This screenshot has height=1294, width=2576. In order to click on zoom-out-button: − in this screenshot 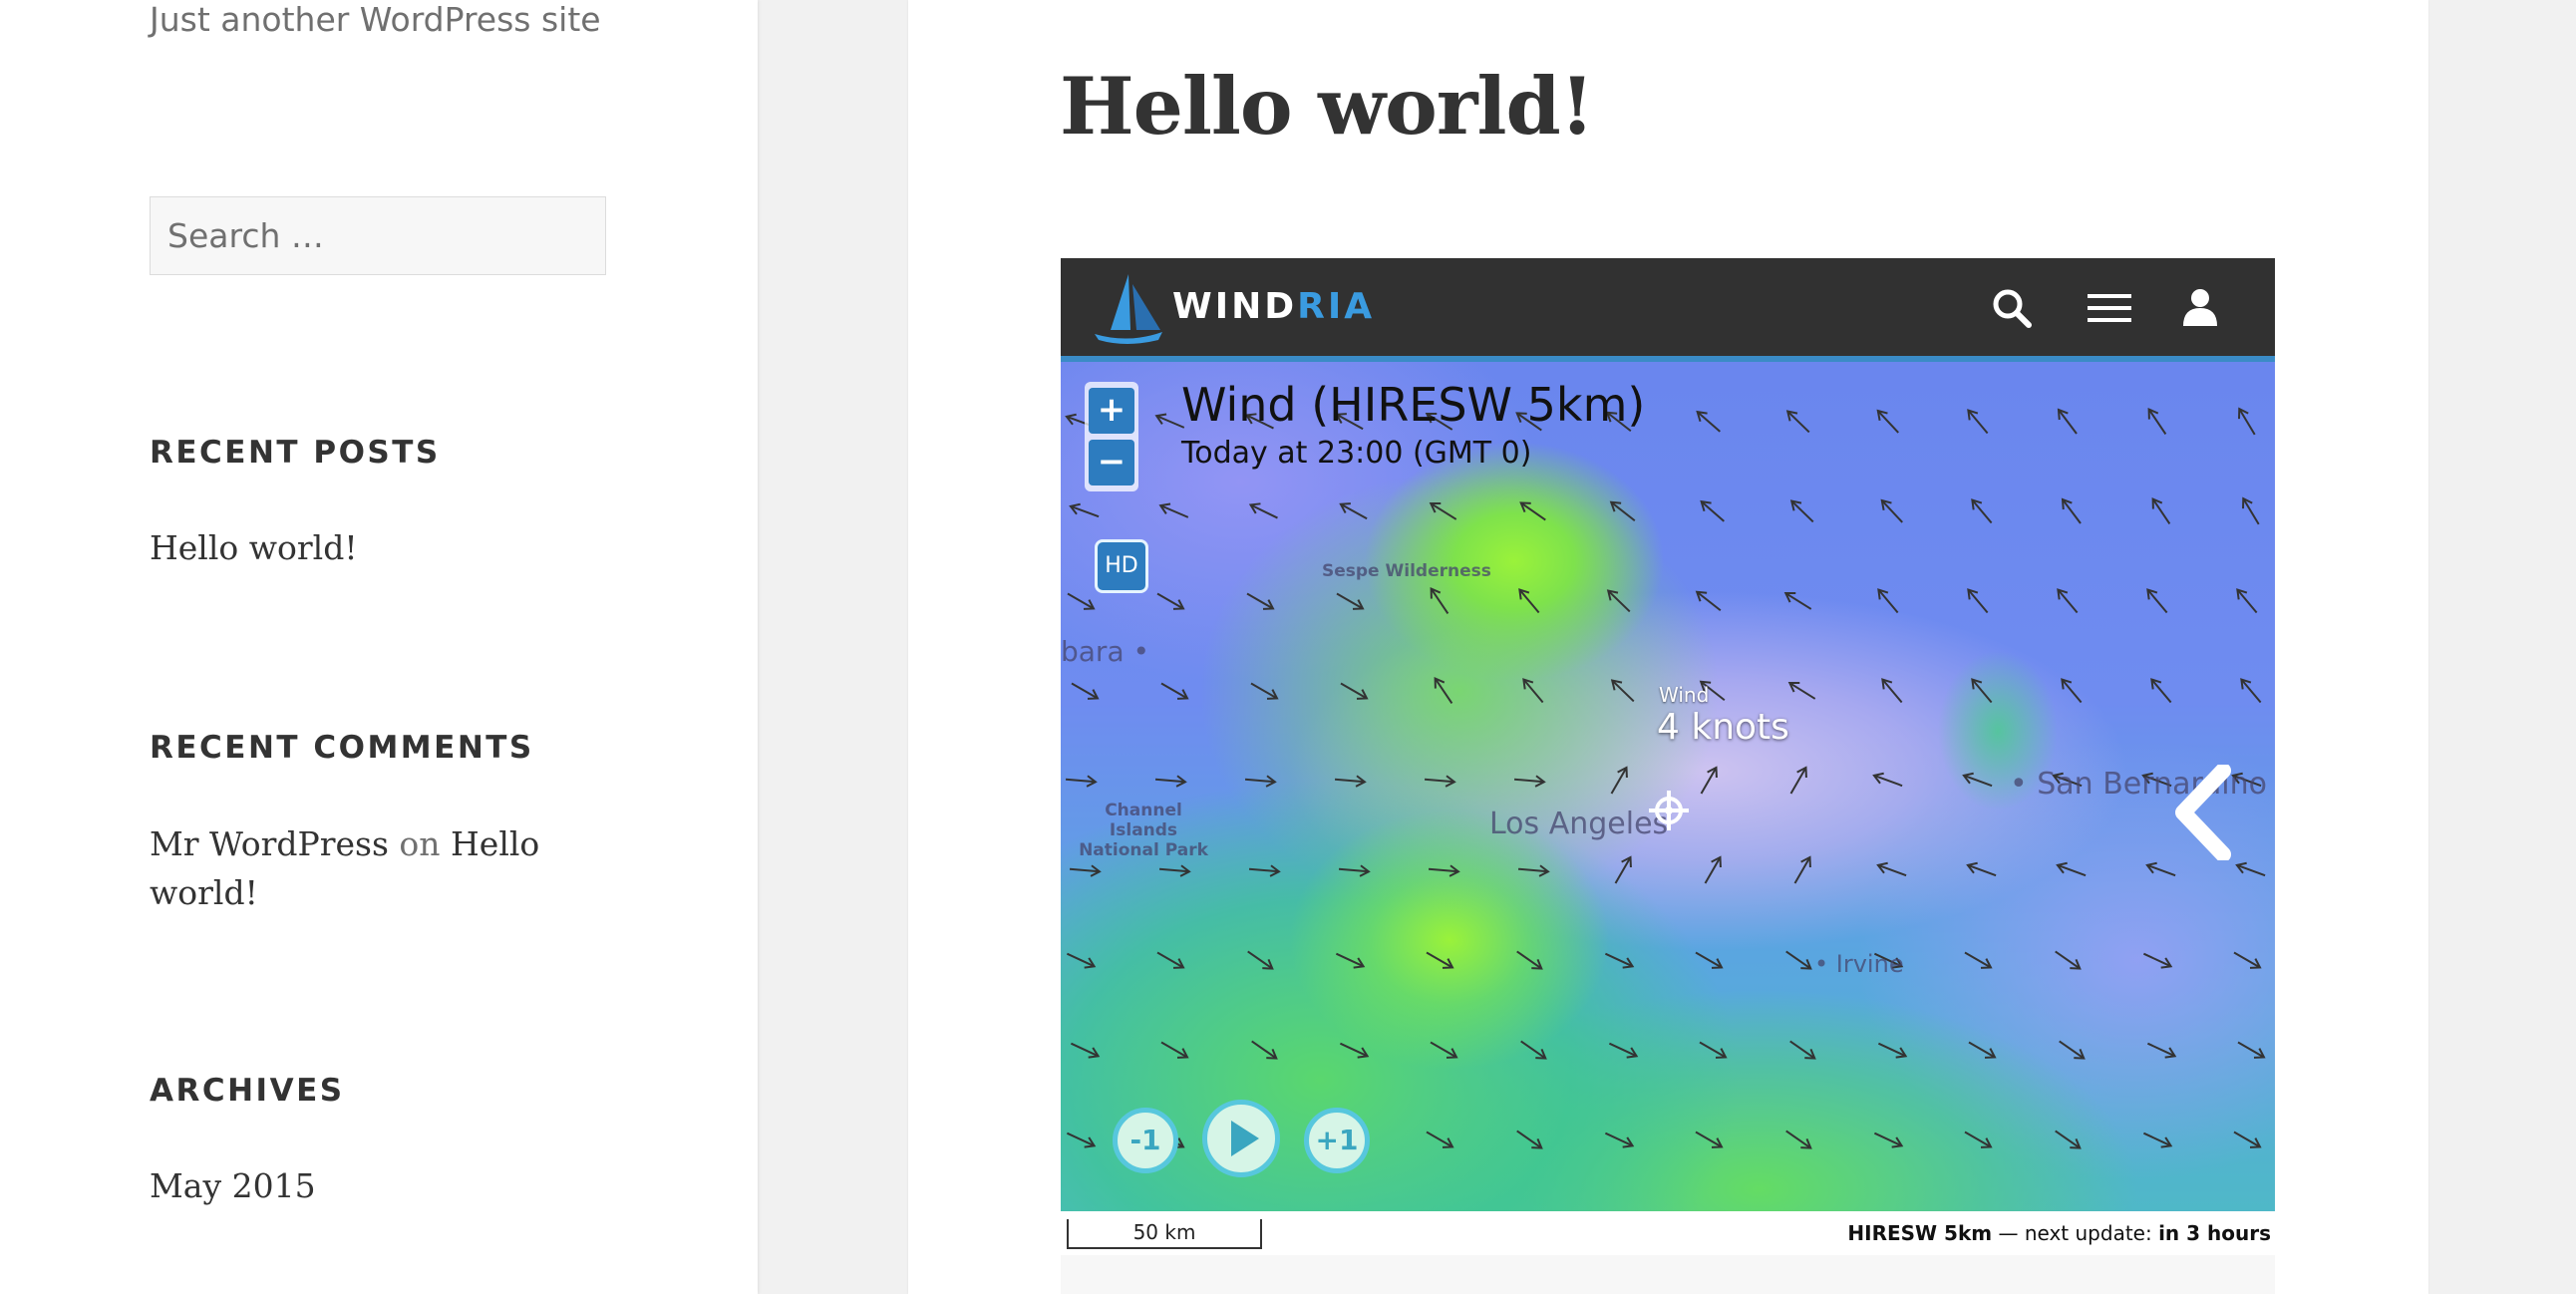, I will do `click(1111, 462)`.